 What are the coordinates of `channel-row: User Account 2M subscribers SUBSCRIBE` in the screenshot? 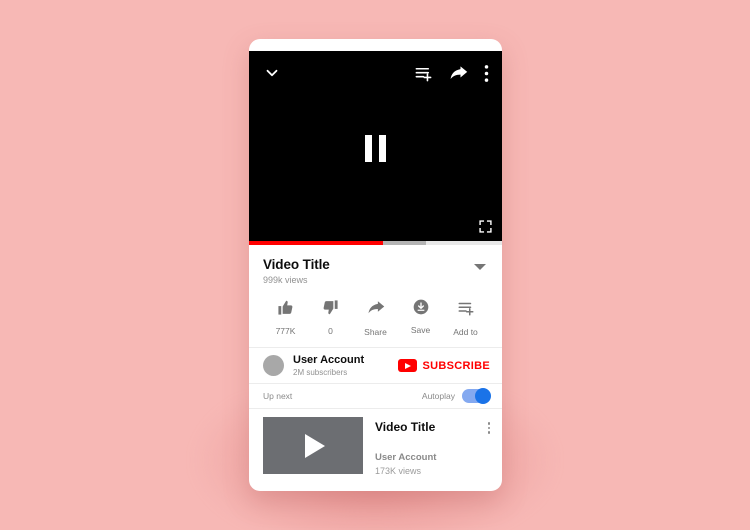 It's located at (375, 365).